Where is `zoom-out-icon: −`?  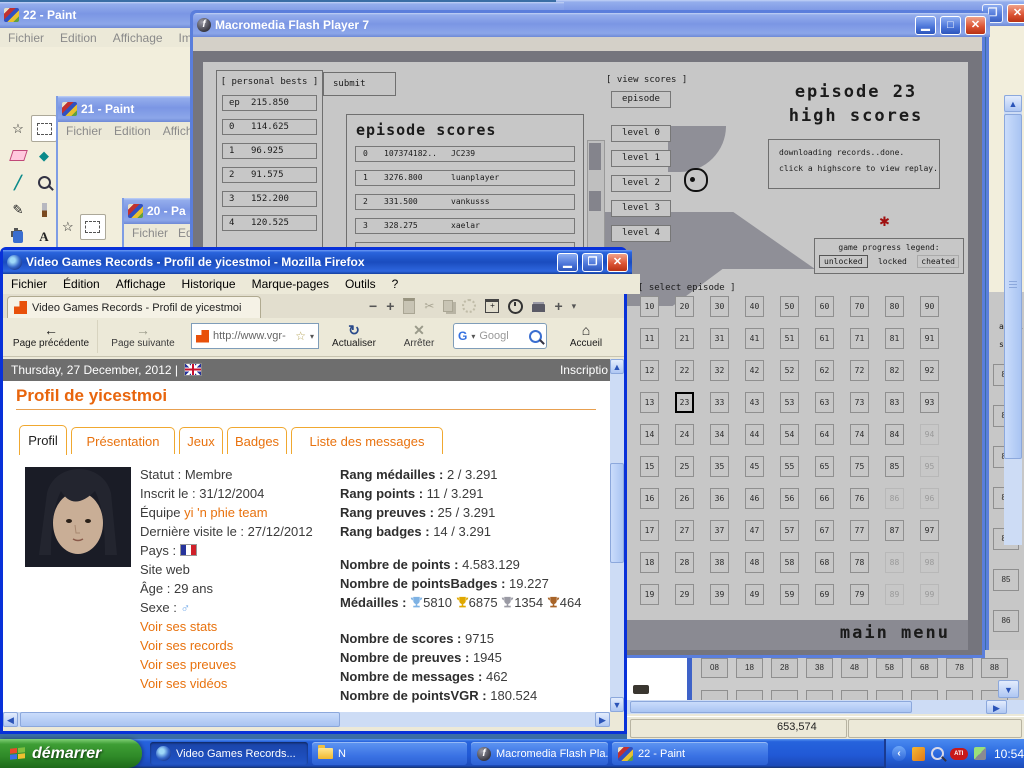
zoom-out-icon: − is located at coordinates (373, 306).